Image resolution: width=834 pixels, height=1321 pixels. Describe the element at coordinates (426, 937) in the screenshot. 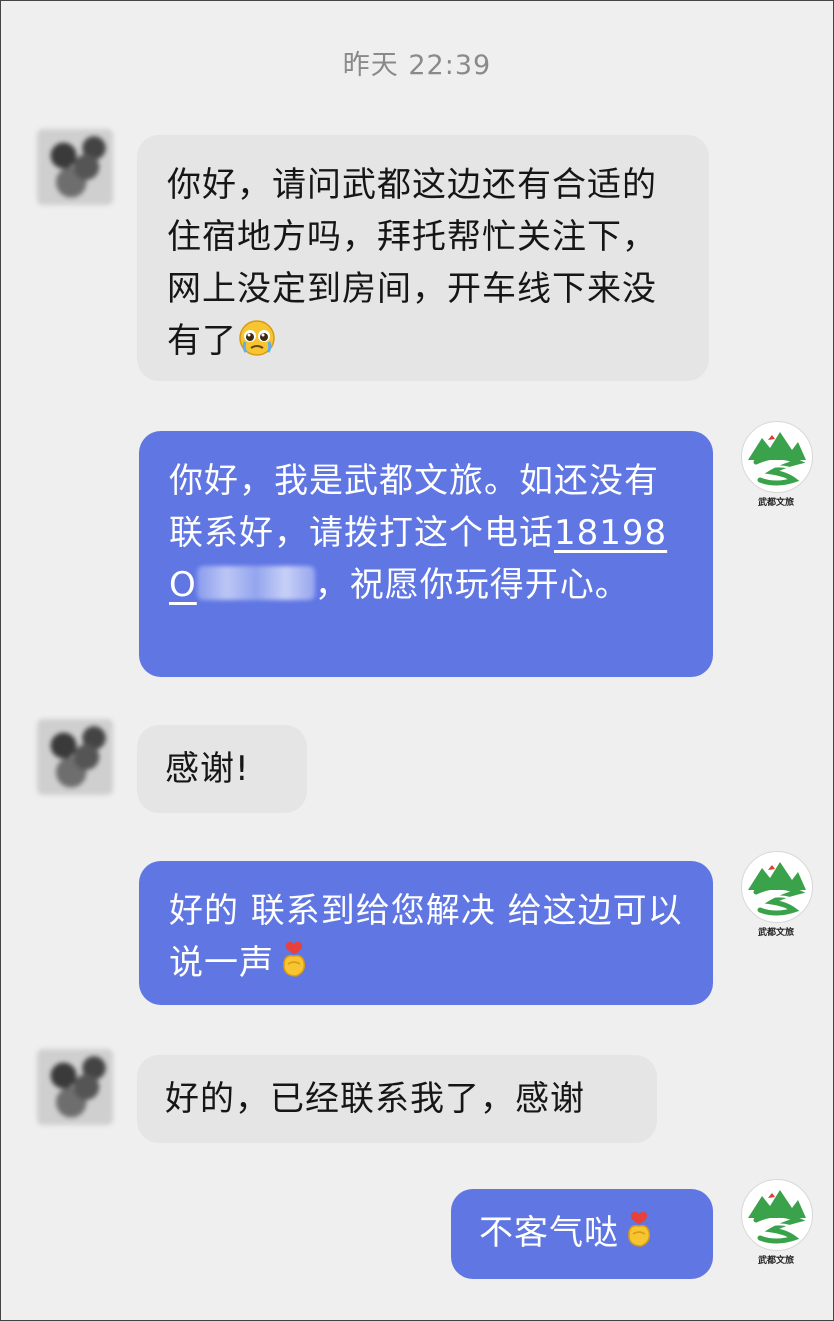

I see `message-text: 好的 联系到给您解决 给这边可以说一声` at that location.